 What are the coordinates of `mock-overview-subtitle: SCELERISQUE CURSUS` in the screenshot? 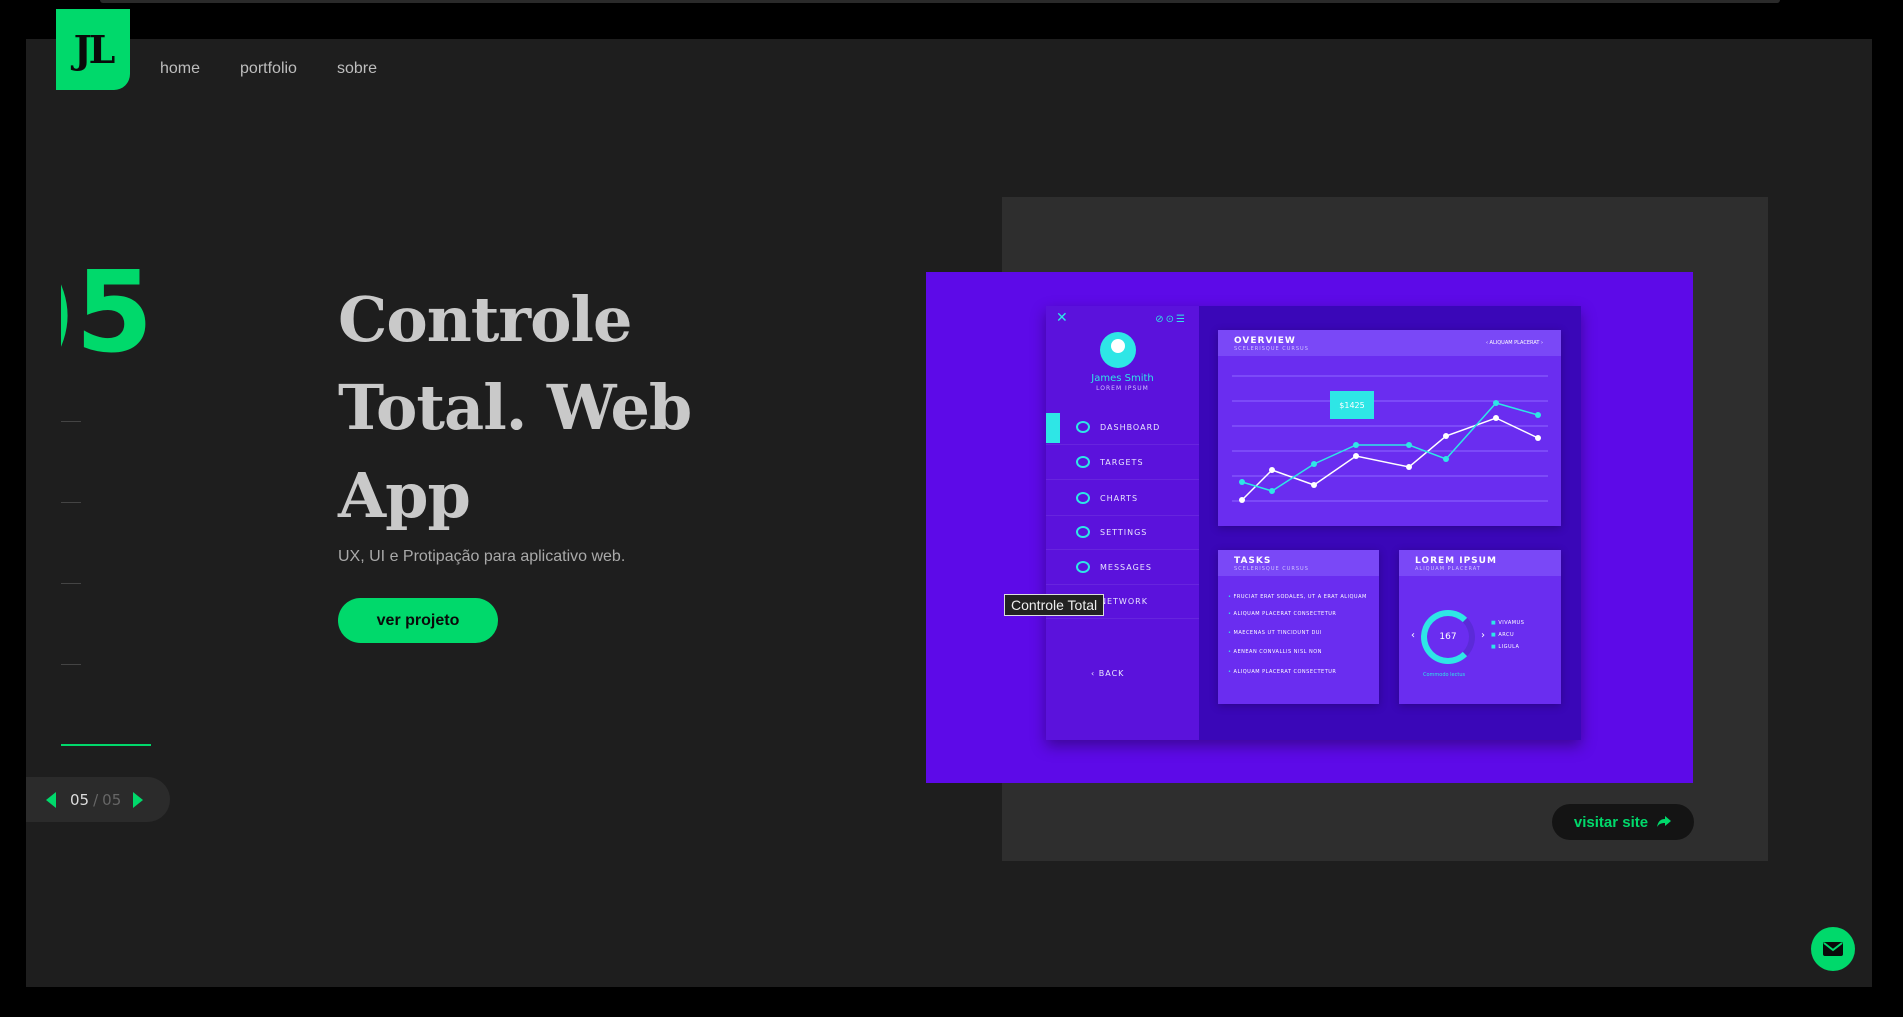 It's located at (1271, 349).